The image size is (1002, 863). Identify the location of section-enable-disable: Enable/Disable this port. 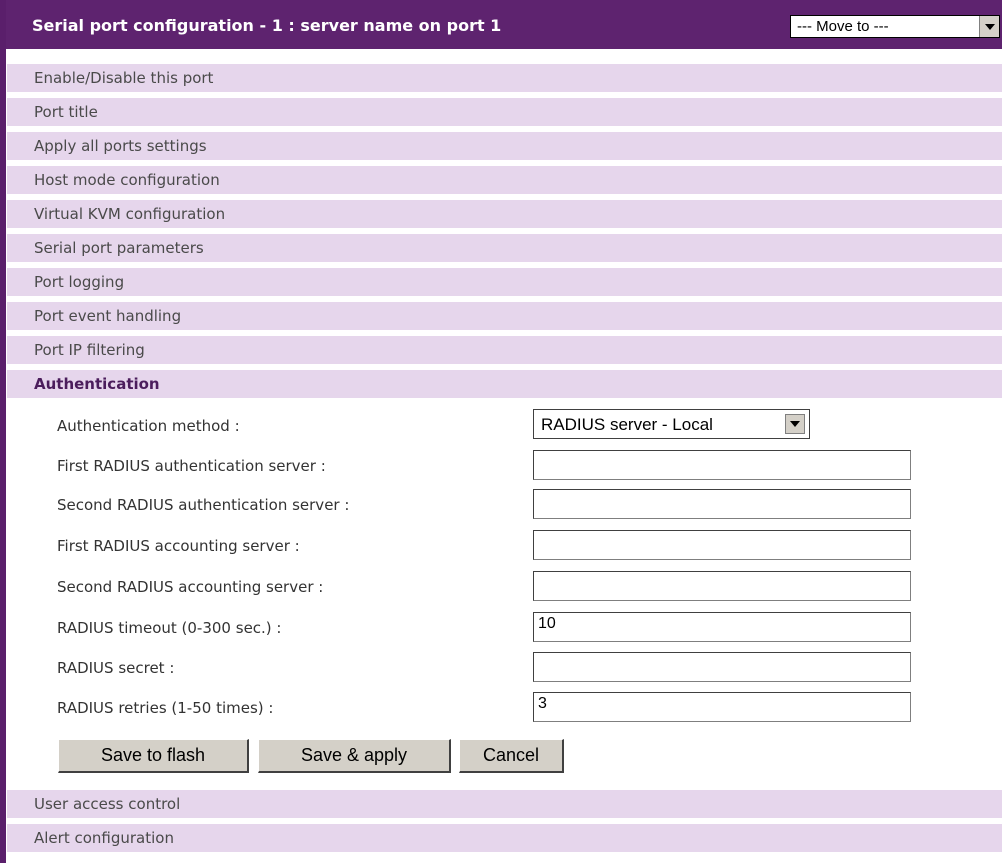
(504, 78).